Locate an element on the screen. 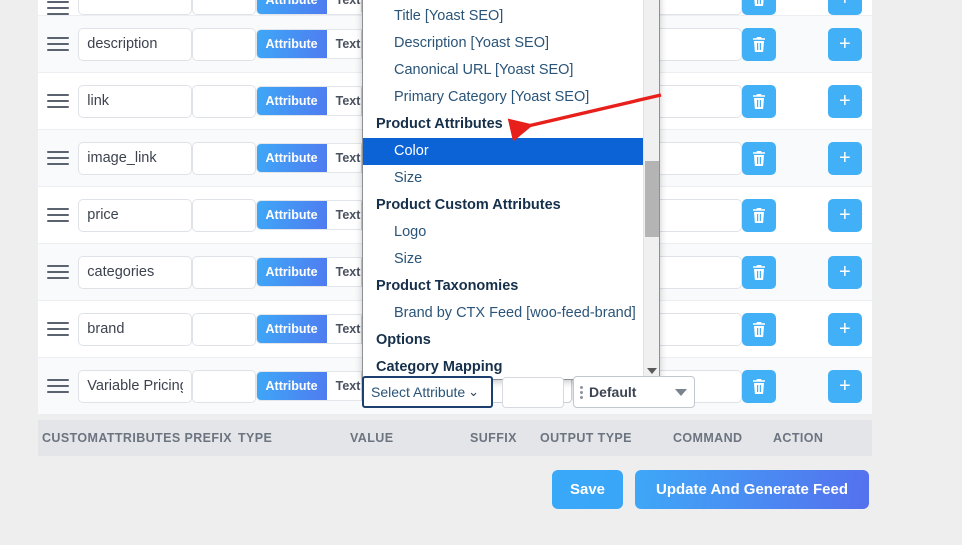  scroll-down-arrow-icon is located at coordinates (652, 371).